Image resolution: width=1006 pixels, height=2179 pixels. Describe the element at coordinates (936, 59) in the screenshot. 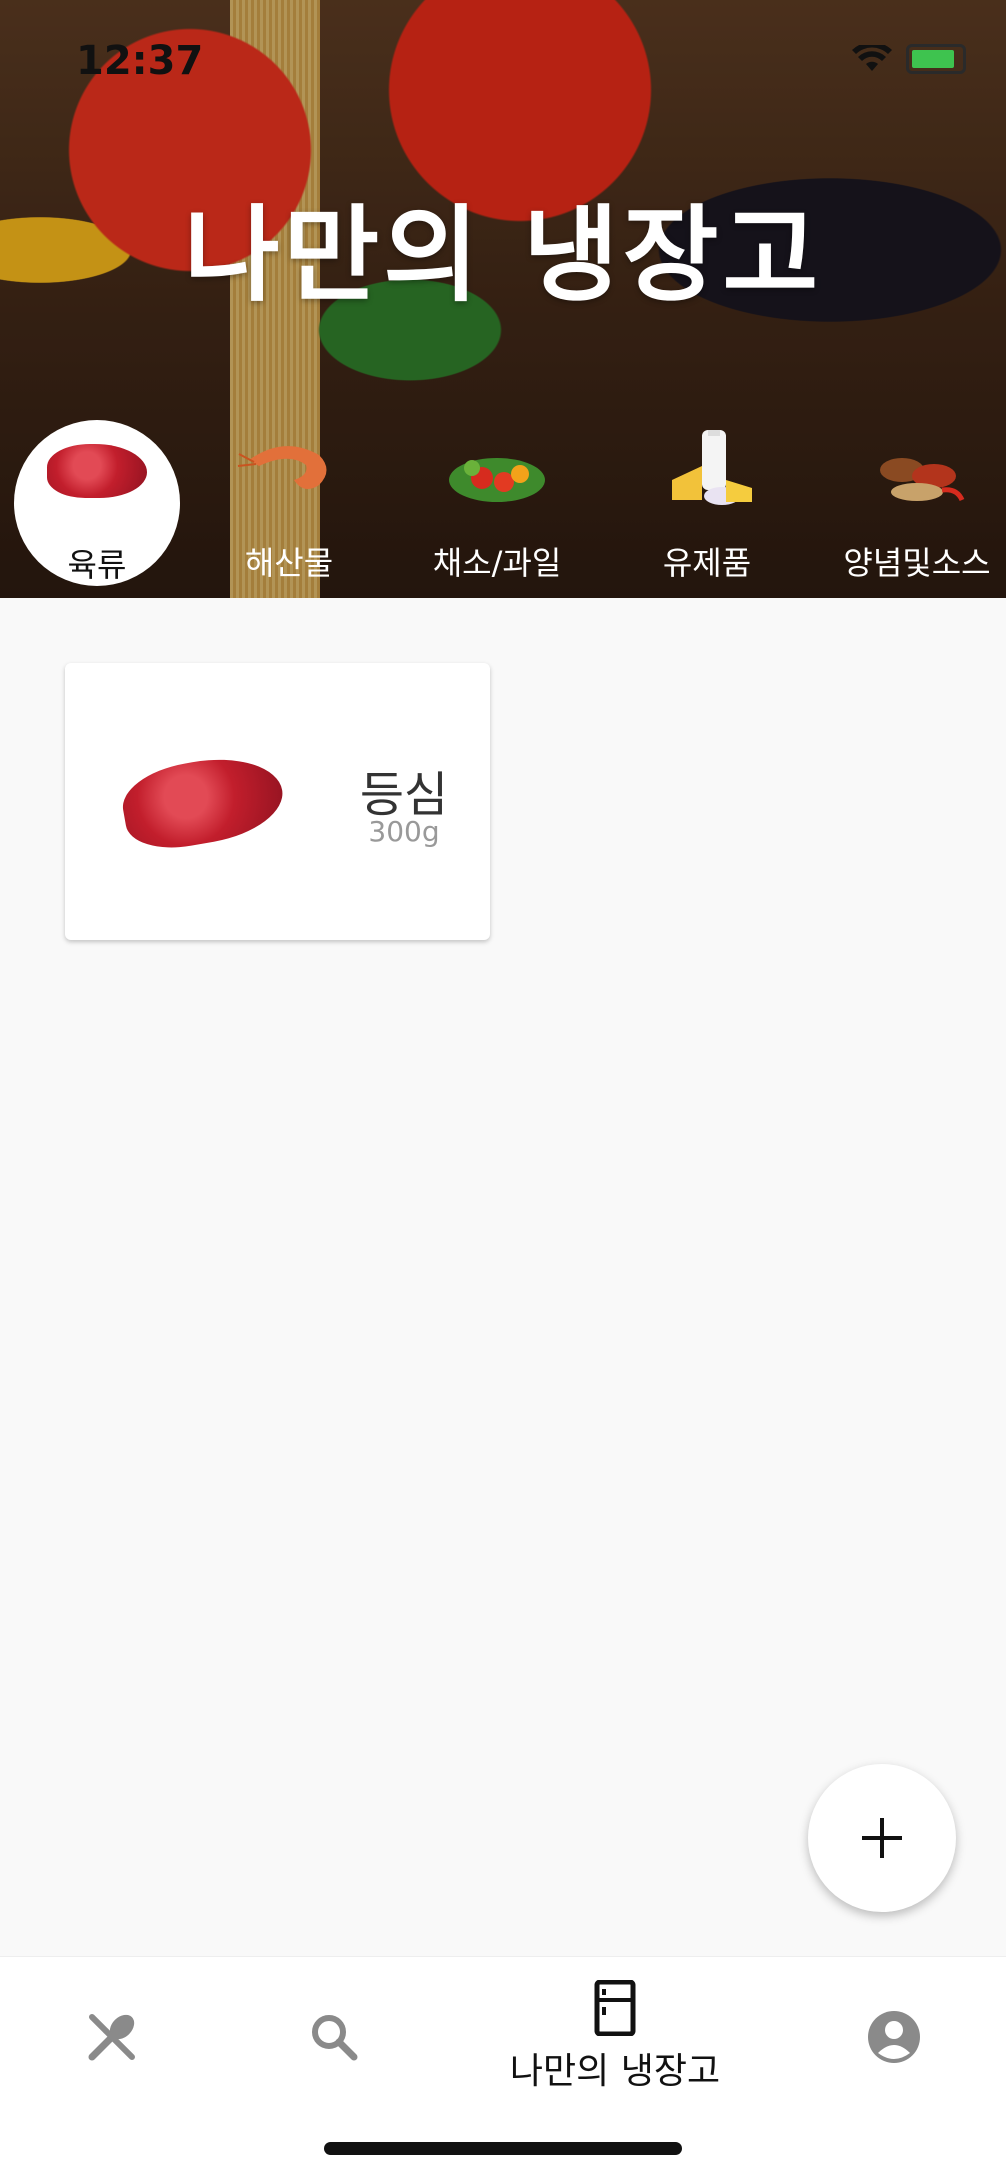

I see `battery-icon` at that location.